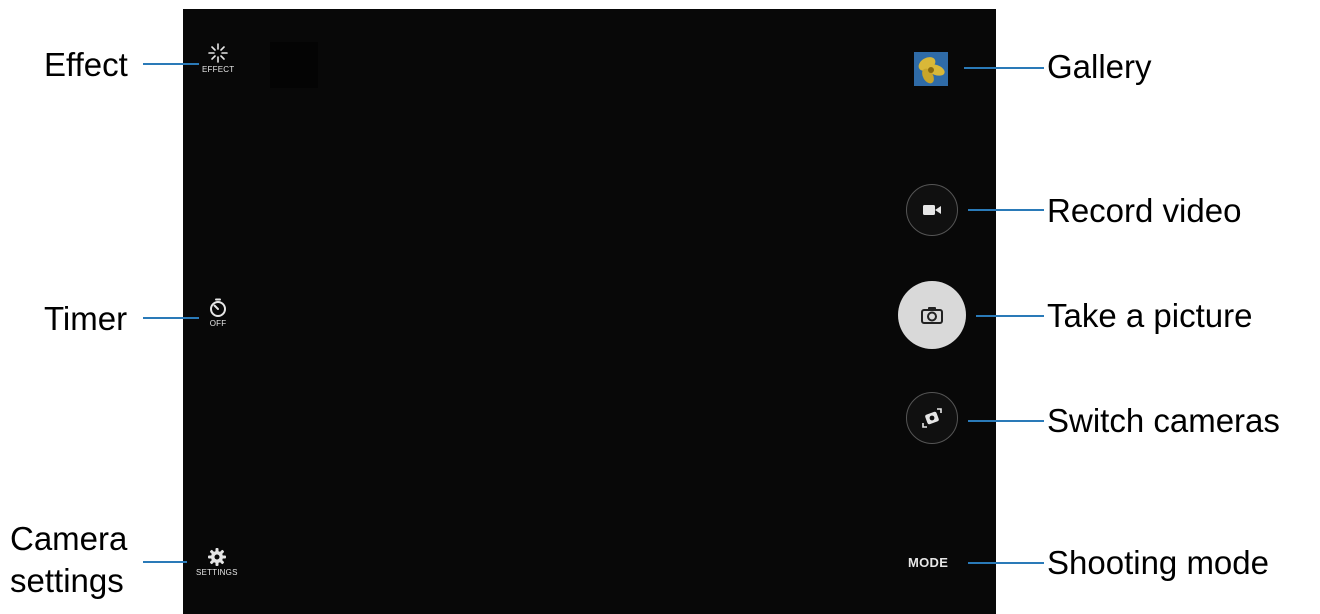 The image size is (1320, 614). What do you see at coordinates (928, 562) in the screenshot?
I see `mode-button: MODE` at bounding box center [928, 562].